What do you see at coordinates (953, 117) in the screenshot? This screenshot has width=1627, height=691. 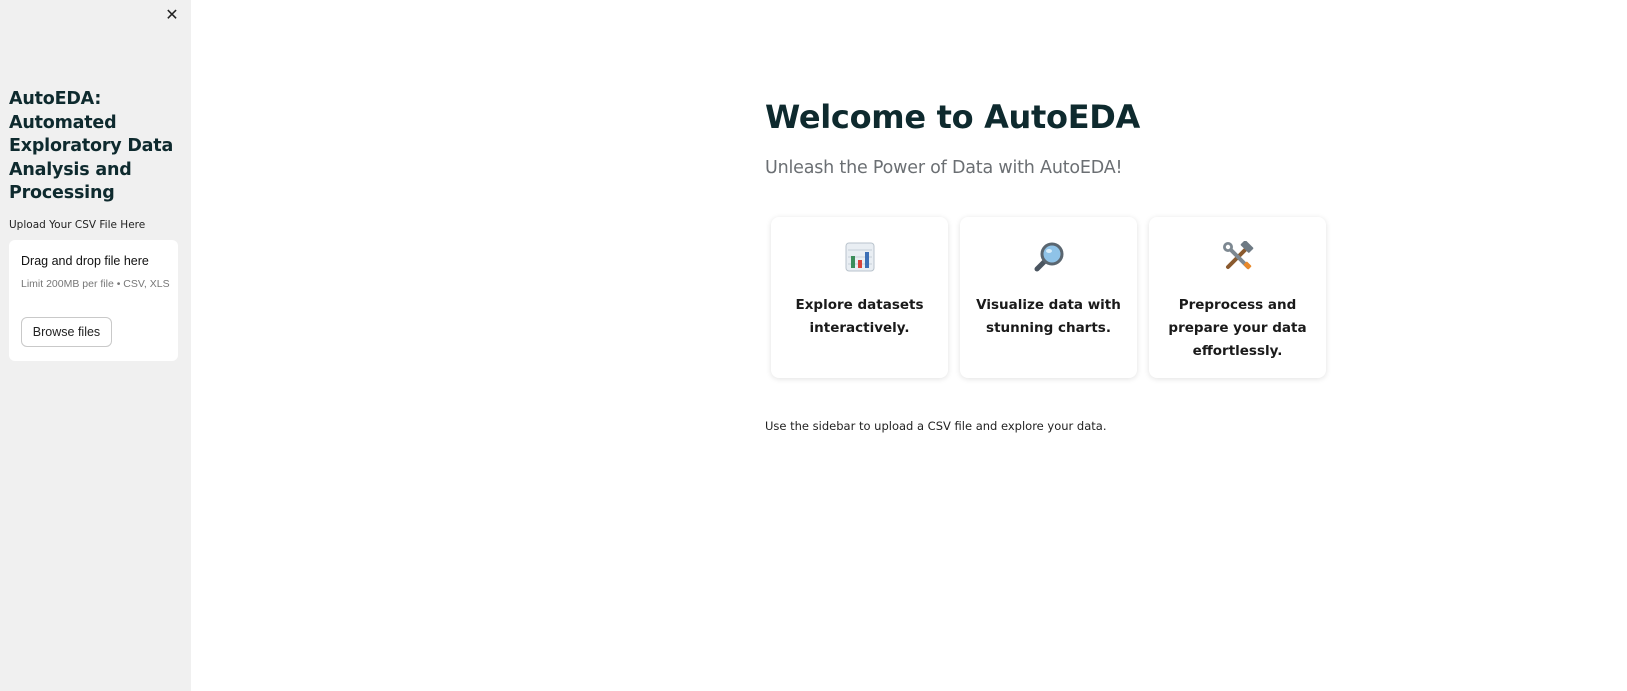 I see `page-title: Welcome to AutoEDA` at bounding box center [953, 117].